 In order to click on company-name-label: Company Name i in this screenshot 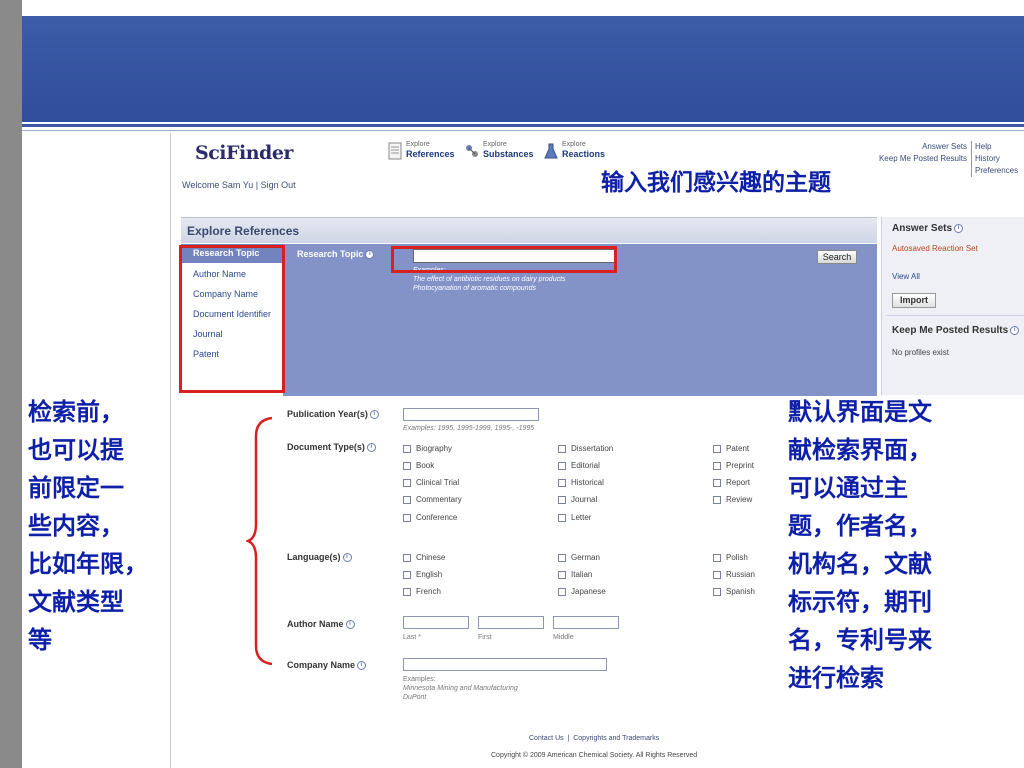, I will do `click(327, 665)`.